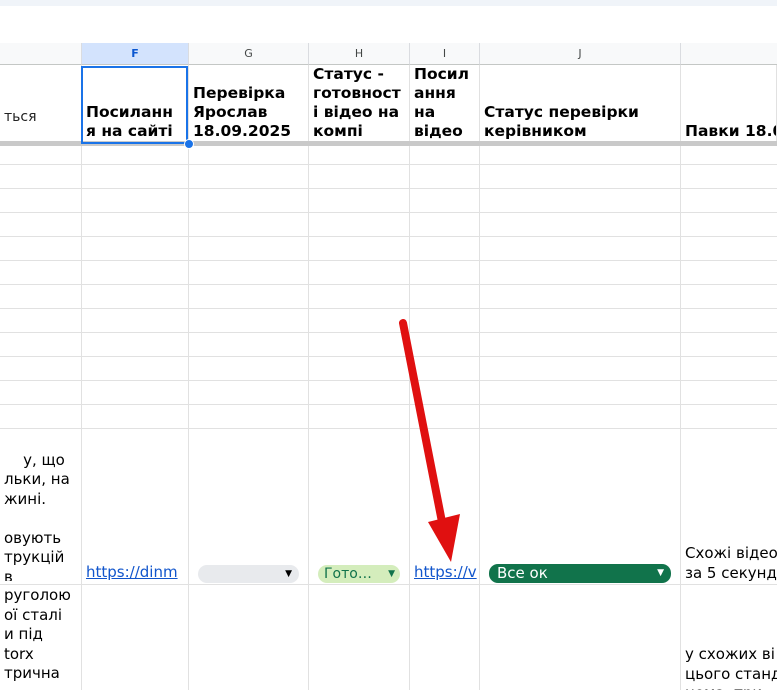 The image size is (777, 690). Describe the element at coordinates (444, 538) in the screenshot. I see `arrow-head-icon` at that location.